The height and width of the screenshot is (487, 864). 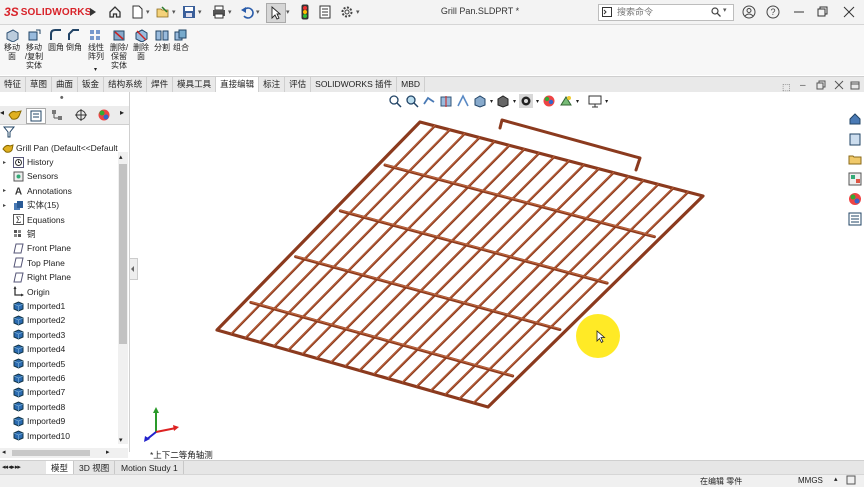 What do you see at coordinates (195, 84) in the screenshot?
I see `tab-mold-tools: 模具工具` at bounding box center [195, 84].